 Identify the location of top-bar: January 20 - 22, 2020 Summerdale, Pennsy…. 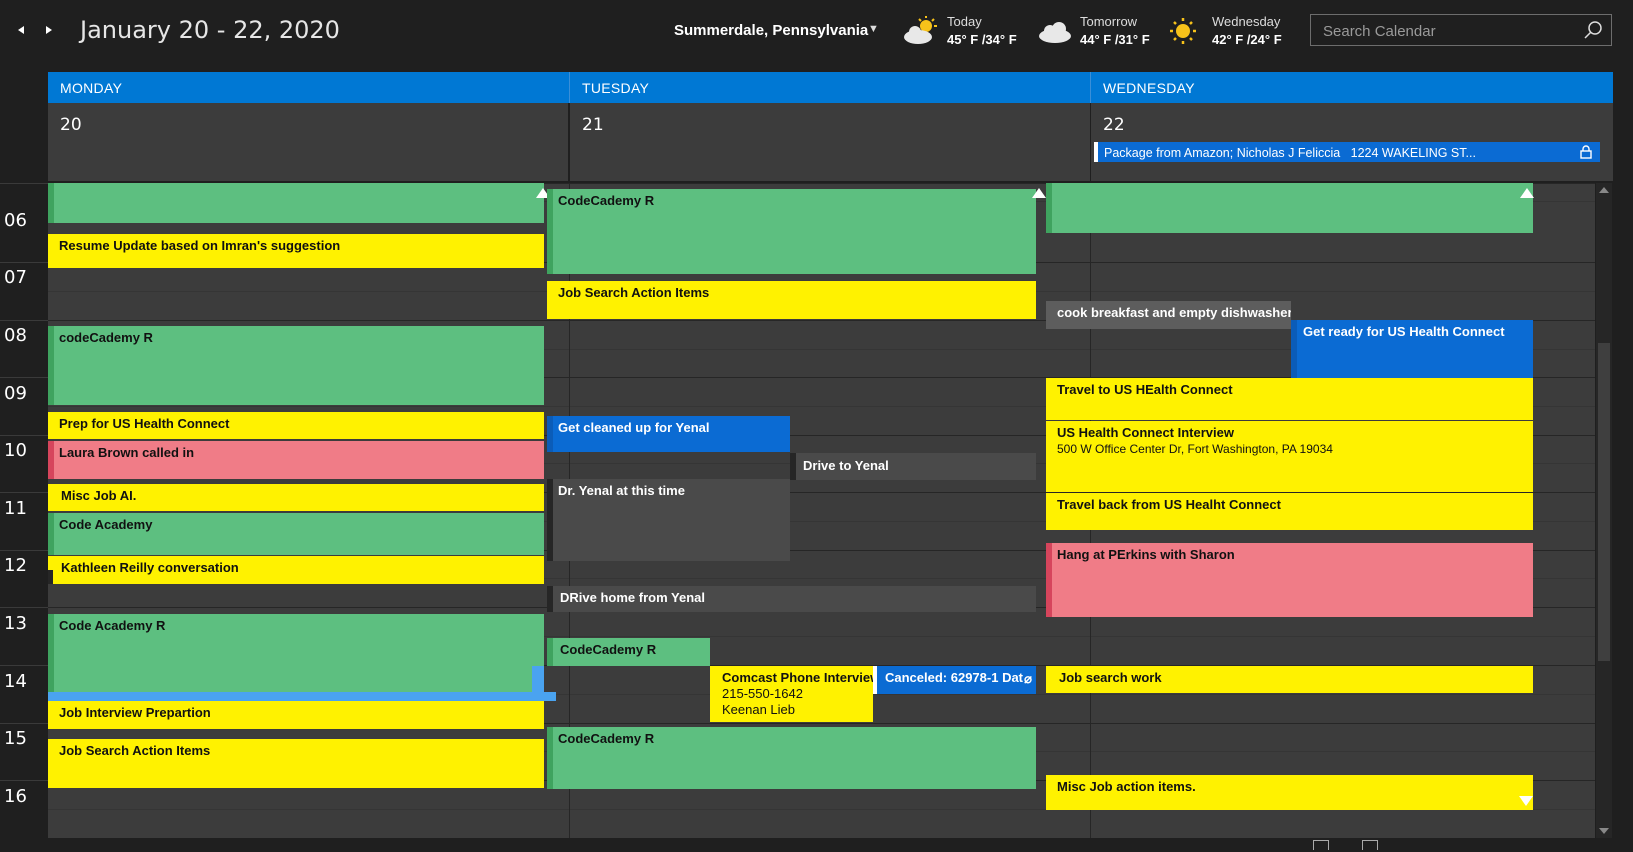
(816, 34).